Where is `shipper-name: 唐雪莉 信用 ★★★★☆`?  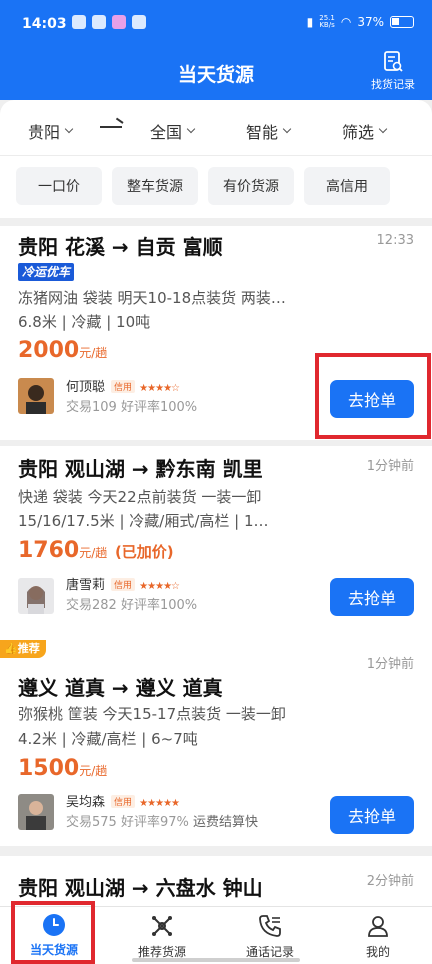
shipper-name: 唐雪莉 信用 ★★★★☆ is located at coordinates (123, 585).